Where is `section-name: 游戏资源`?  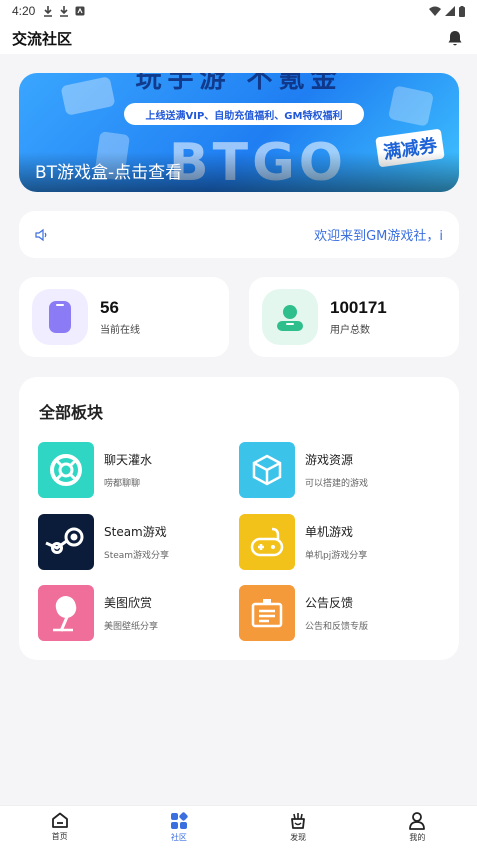
section-name: 游戏资源 is located at coordinates (329, 460).